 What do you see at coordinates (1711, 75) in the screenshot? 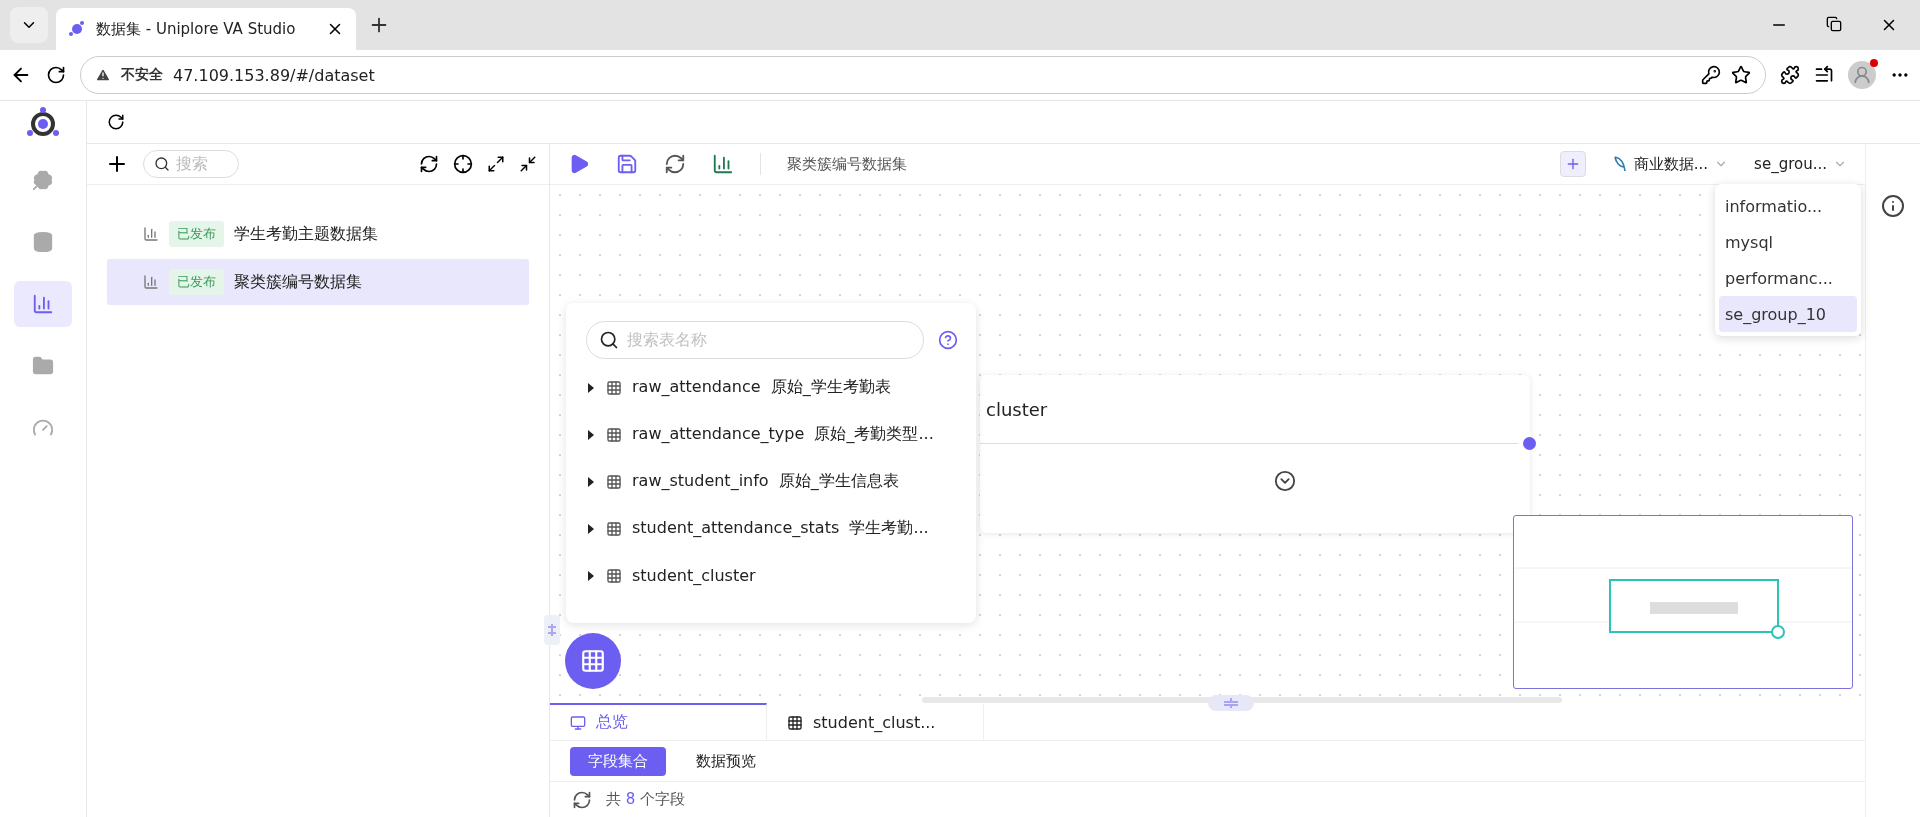
I see `key-icon` at bounding box center [1711, 75].